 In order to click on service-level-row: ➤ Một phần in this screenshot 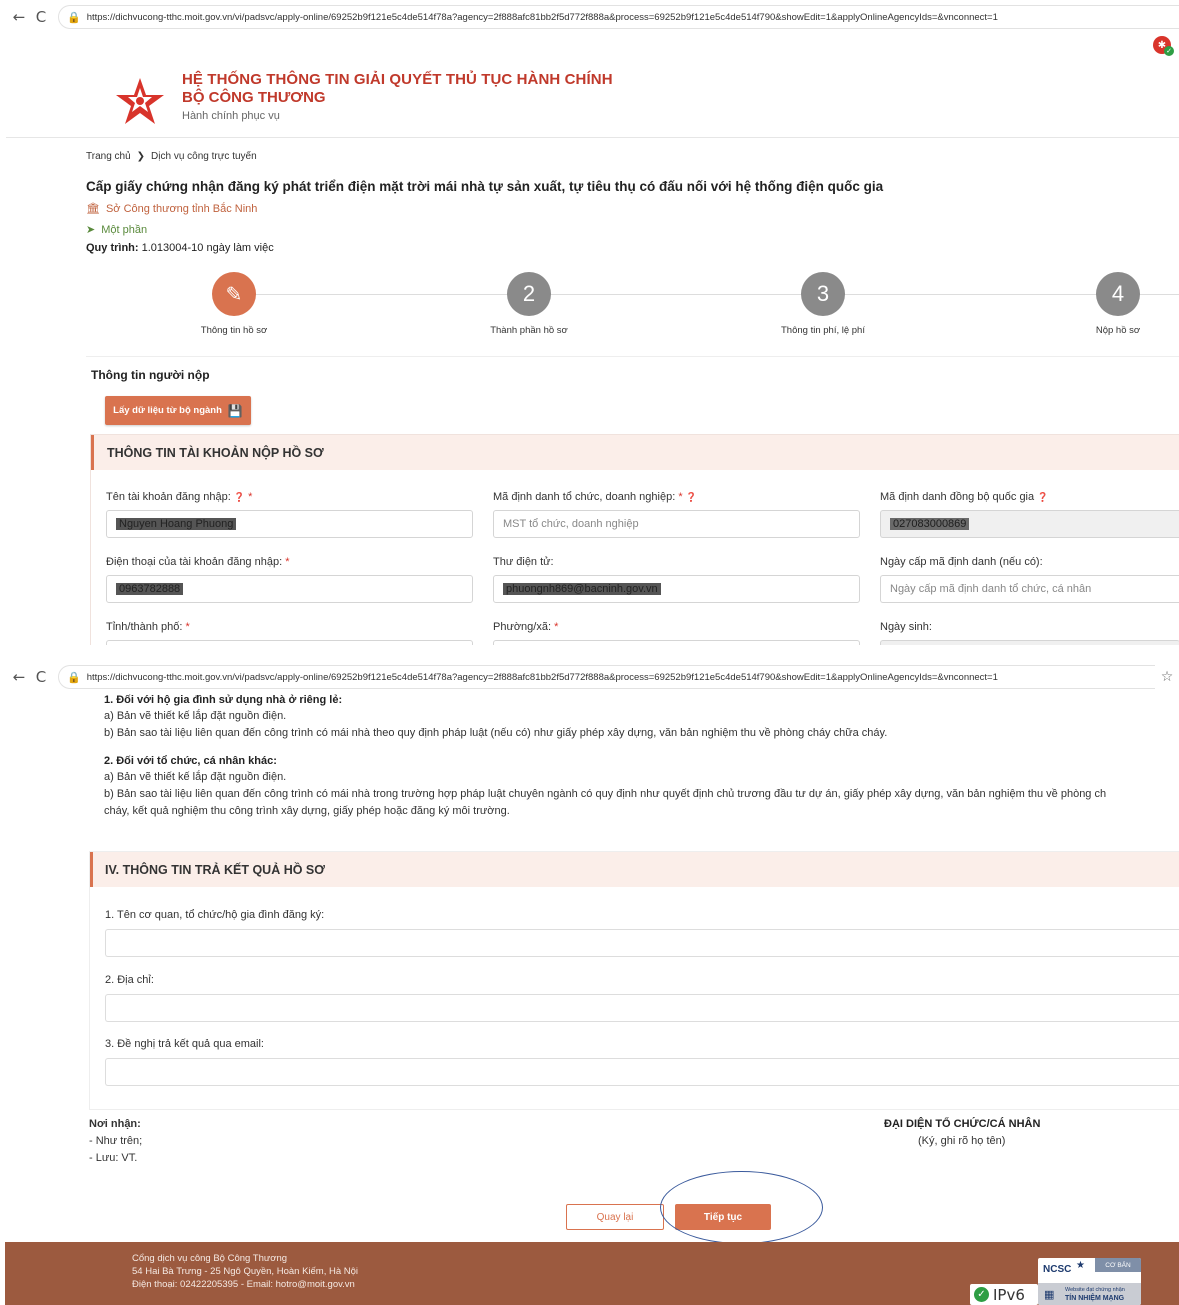, I will do `click(116, 229)`.